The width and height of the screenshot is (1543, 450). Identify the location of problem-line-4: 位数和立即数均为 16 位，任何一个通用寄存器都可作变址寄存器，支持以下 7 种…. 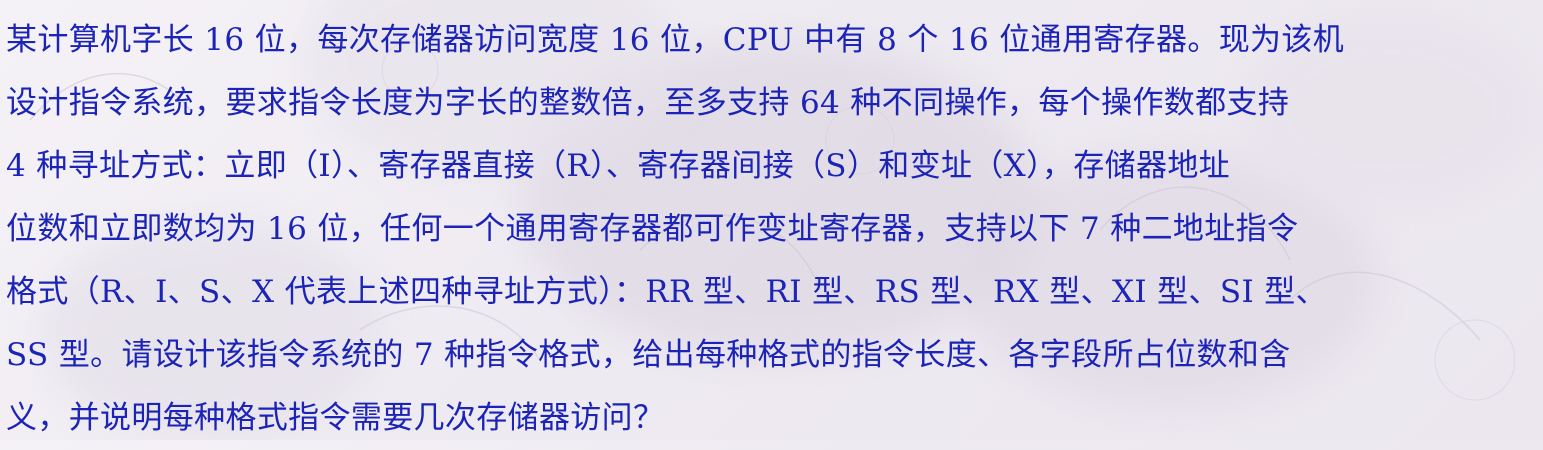
(652, 229).